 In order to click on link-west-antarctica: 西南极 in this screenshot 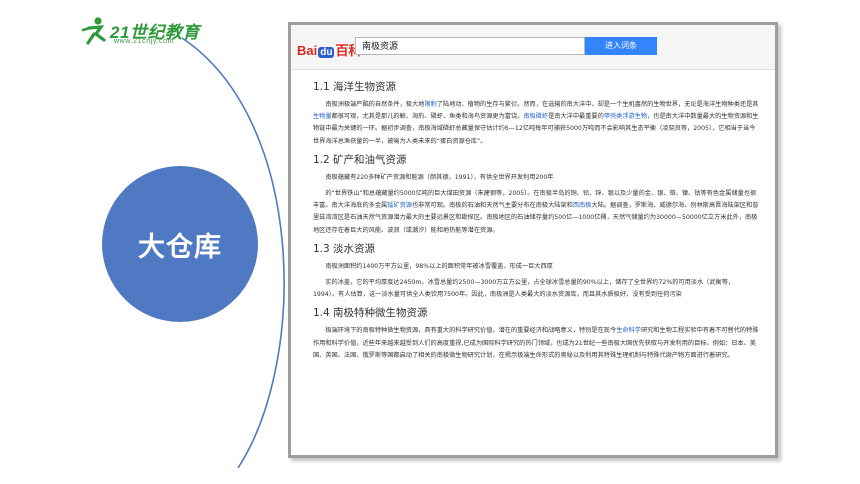, I will do `click(582, 205)`.